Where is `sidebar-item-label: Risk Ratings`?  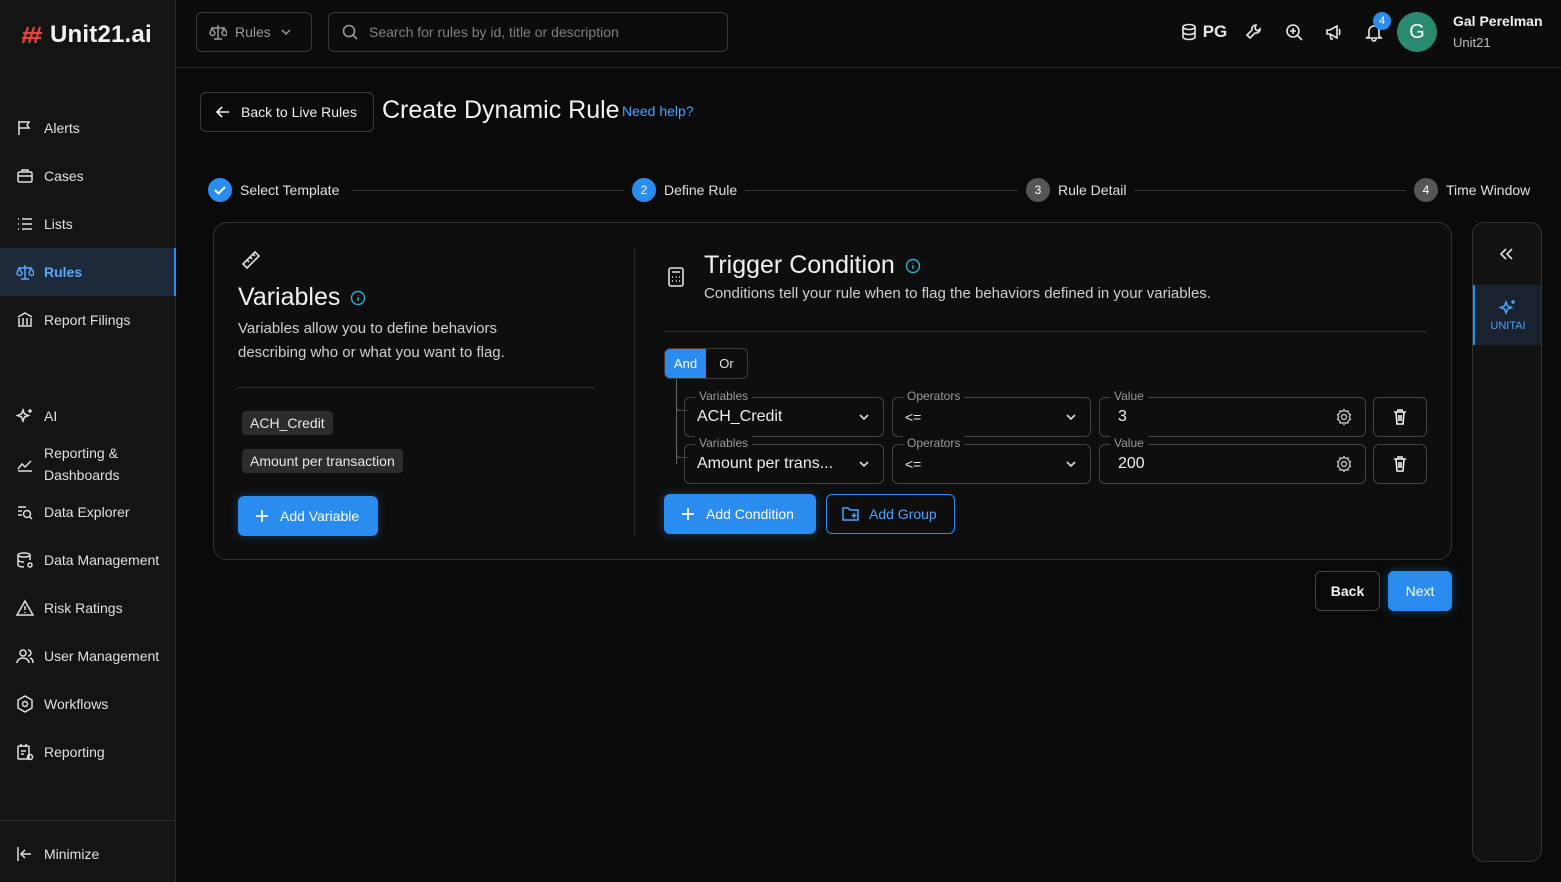 sidebar-item-label: Risk Ratings is located at coordinates (83, 608).